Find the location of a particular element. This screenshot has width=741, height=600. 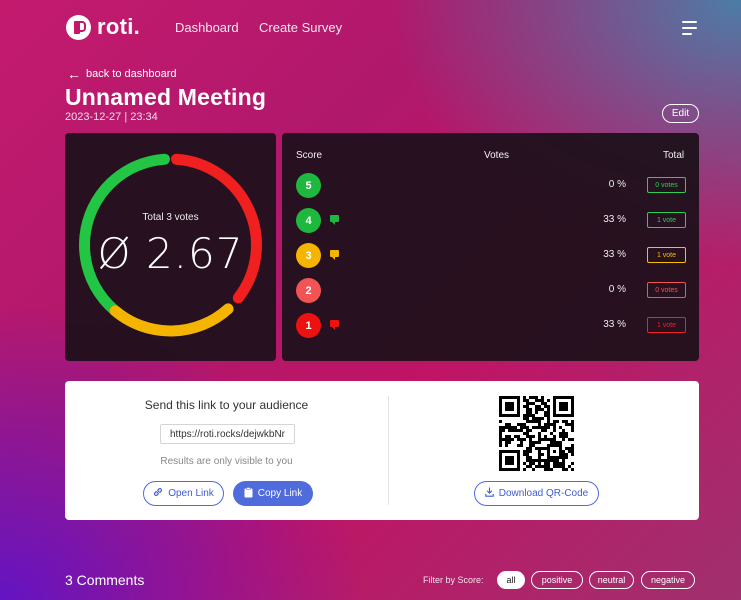

share-url-field: https://roti.rocks/dejwkbNr is located at coordinates (227, 434).